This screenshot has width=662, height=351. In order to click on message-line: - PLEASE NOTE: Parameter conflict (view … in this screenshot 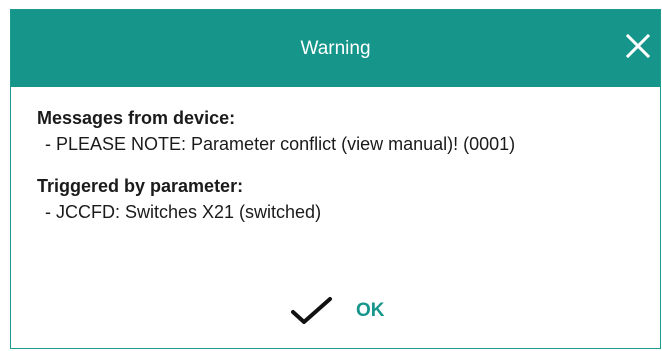, I will do `click(280, 144)`.